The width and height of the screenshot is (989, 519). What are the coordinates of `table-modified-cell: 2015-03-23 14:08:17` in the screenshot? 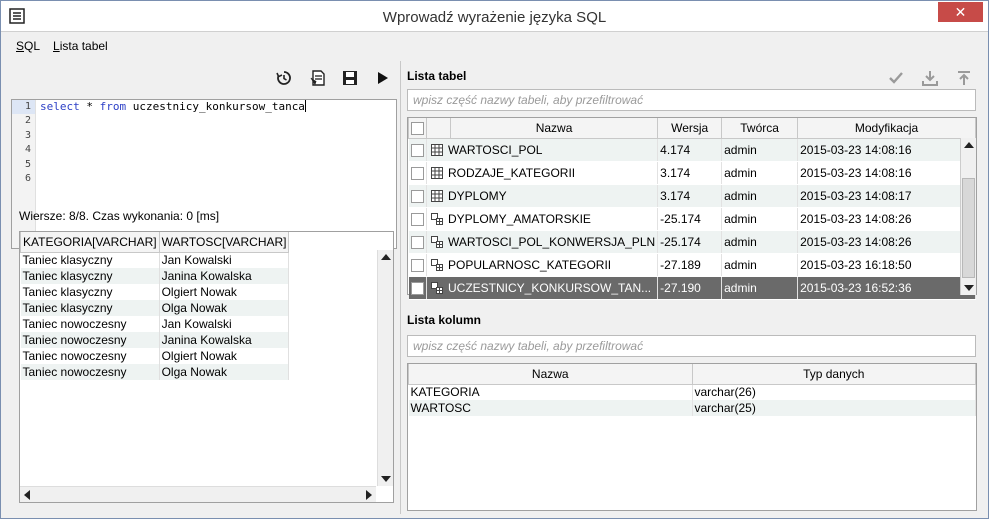 It's located at (886, 196).